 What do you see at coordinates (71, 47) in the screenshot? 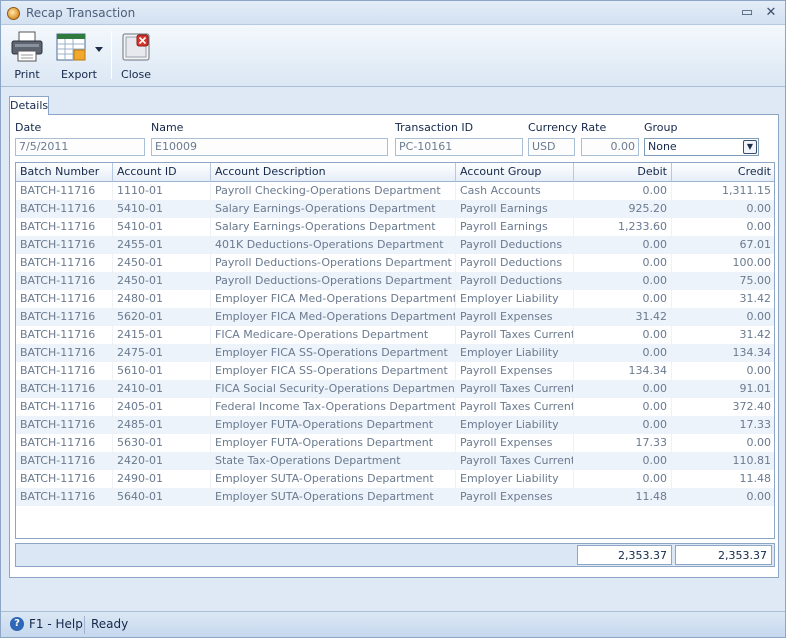
I see `spreadsheet-export-icon` at bounding box center [71, 47].